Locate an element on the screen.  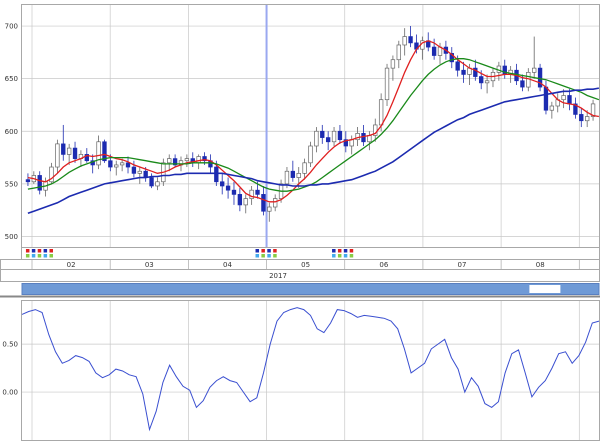
osc-tick-label: 0.50 is located at coordinates (10, 345).